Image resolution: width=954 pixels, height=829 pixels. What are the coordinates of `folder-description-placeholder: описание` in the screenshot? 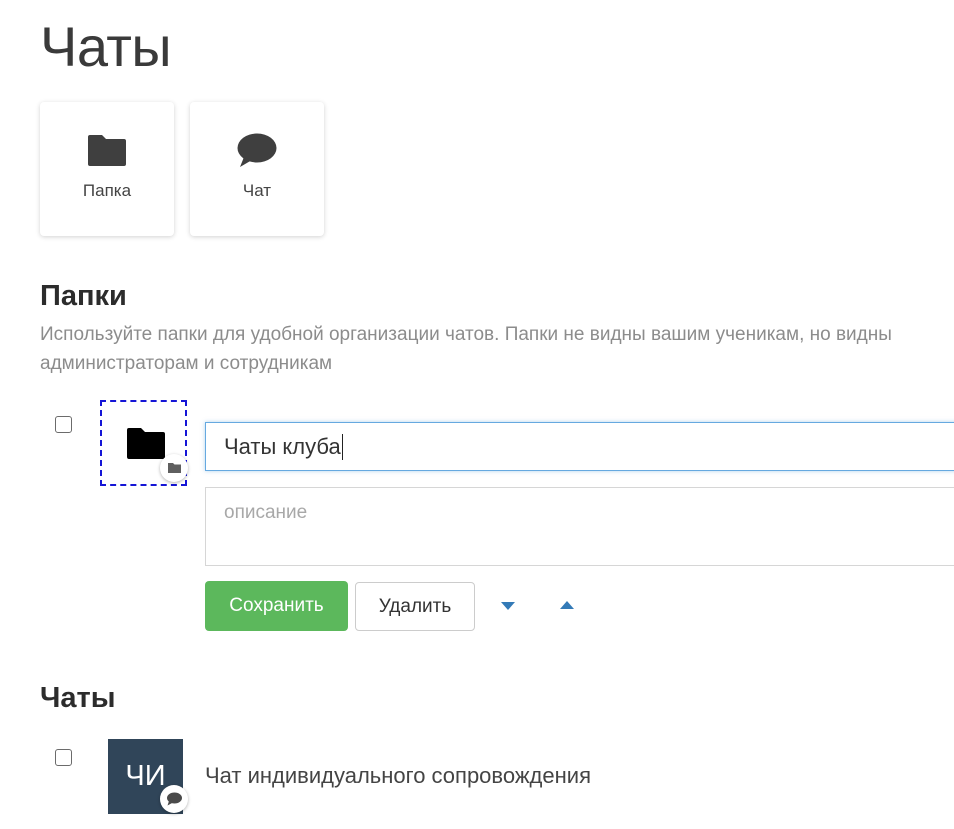 It's located at (266, 512).